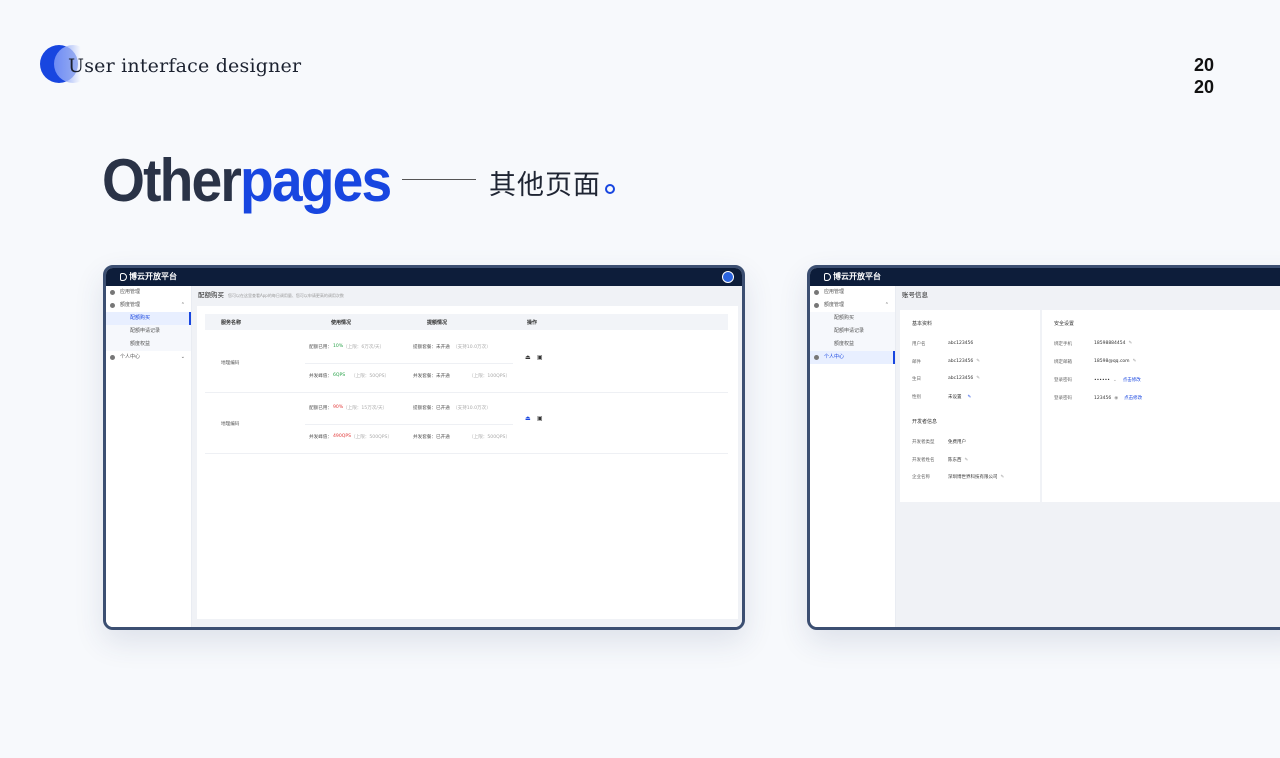 This screenshot has height=758, width=1280. Describe the element at coordinates (431, 376) in the screenshot. I see `concurrency-status: 并发套餐：未开通` at that location.